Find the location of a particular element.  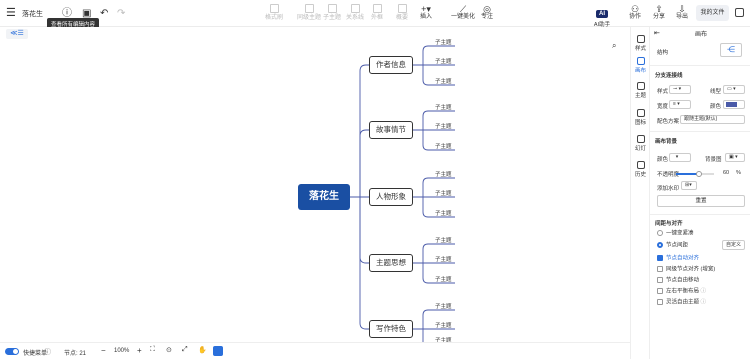

share-button: ⇪ 分享 is located at coordinates (659, 12).